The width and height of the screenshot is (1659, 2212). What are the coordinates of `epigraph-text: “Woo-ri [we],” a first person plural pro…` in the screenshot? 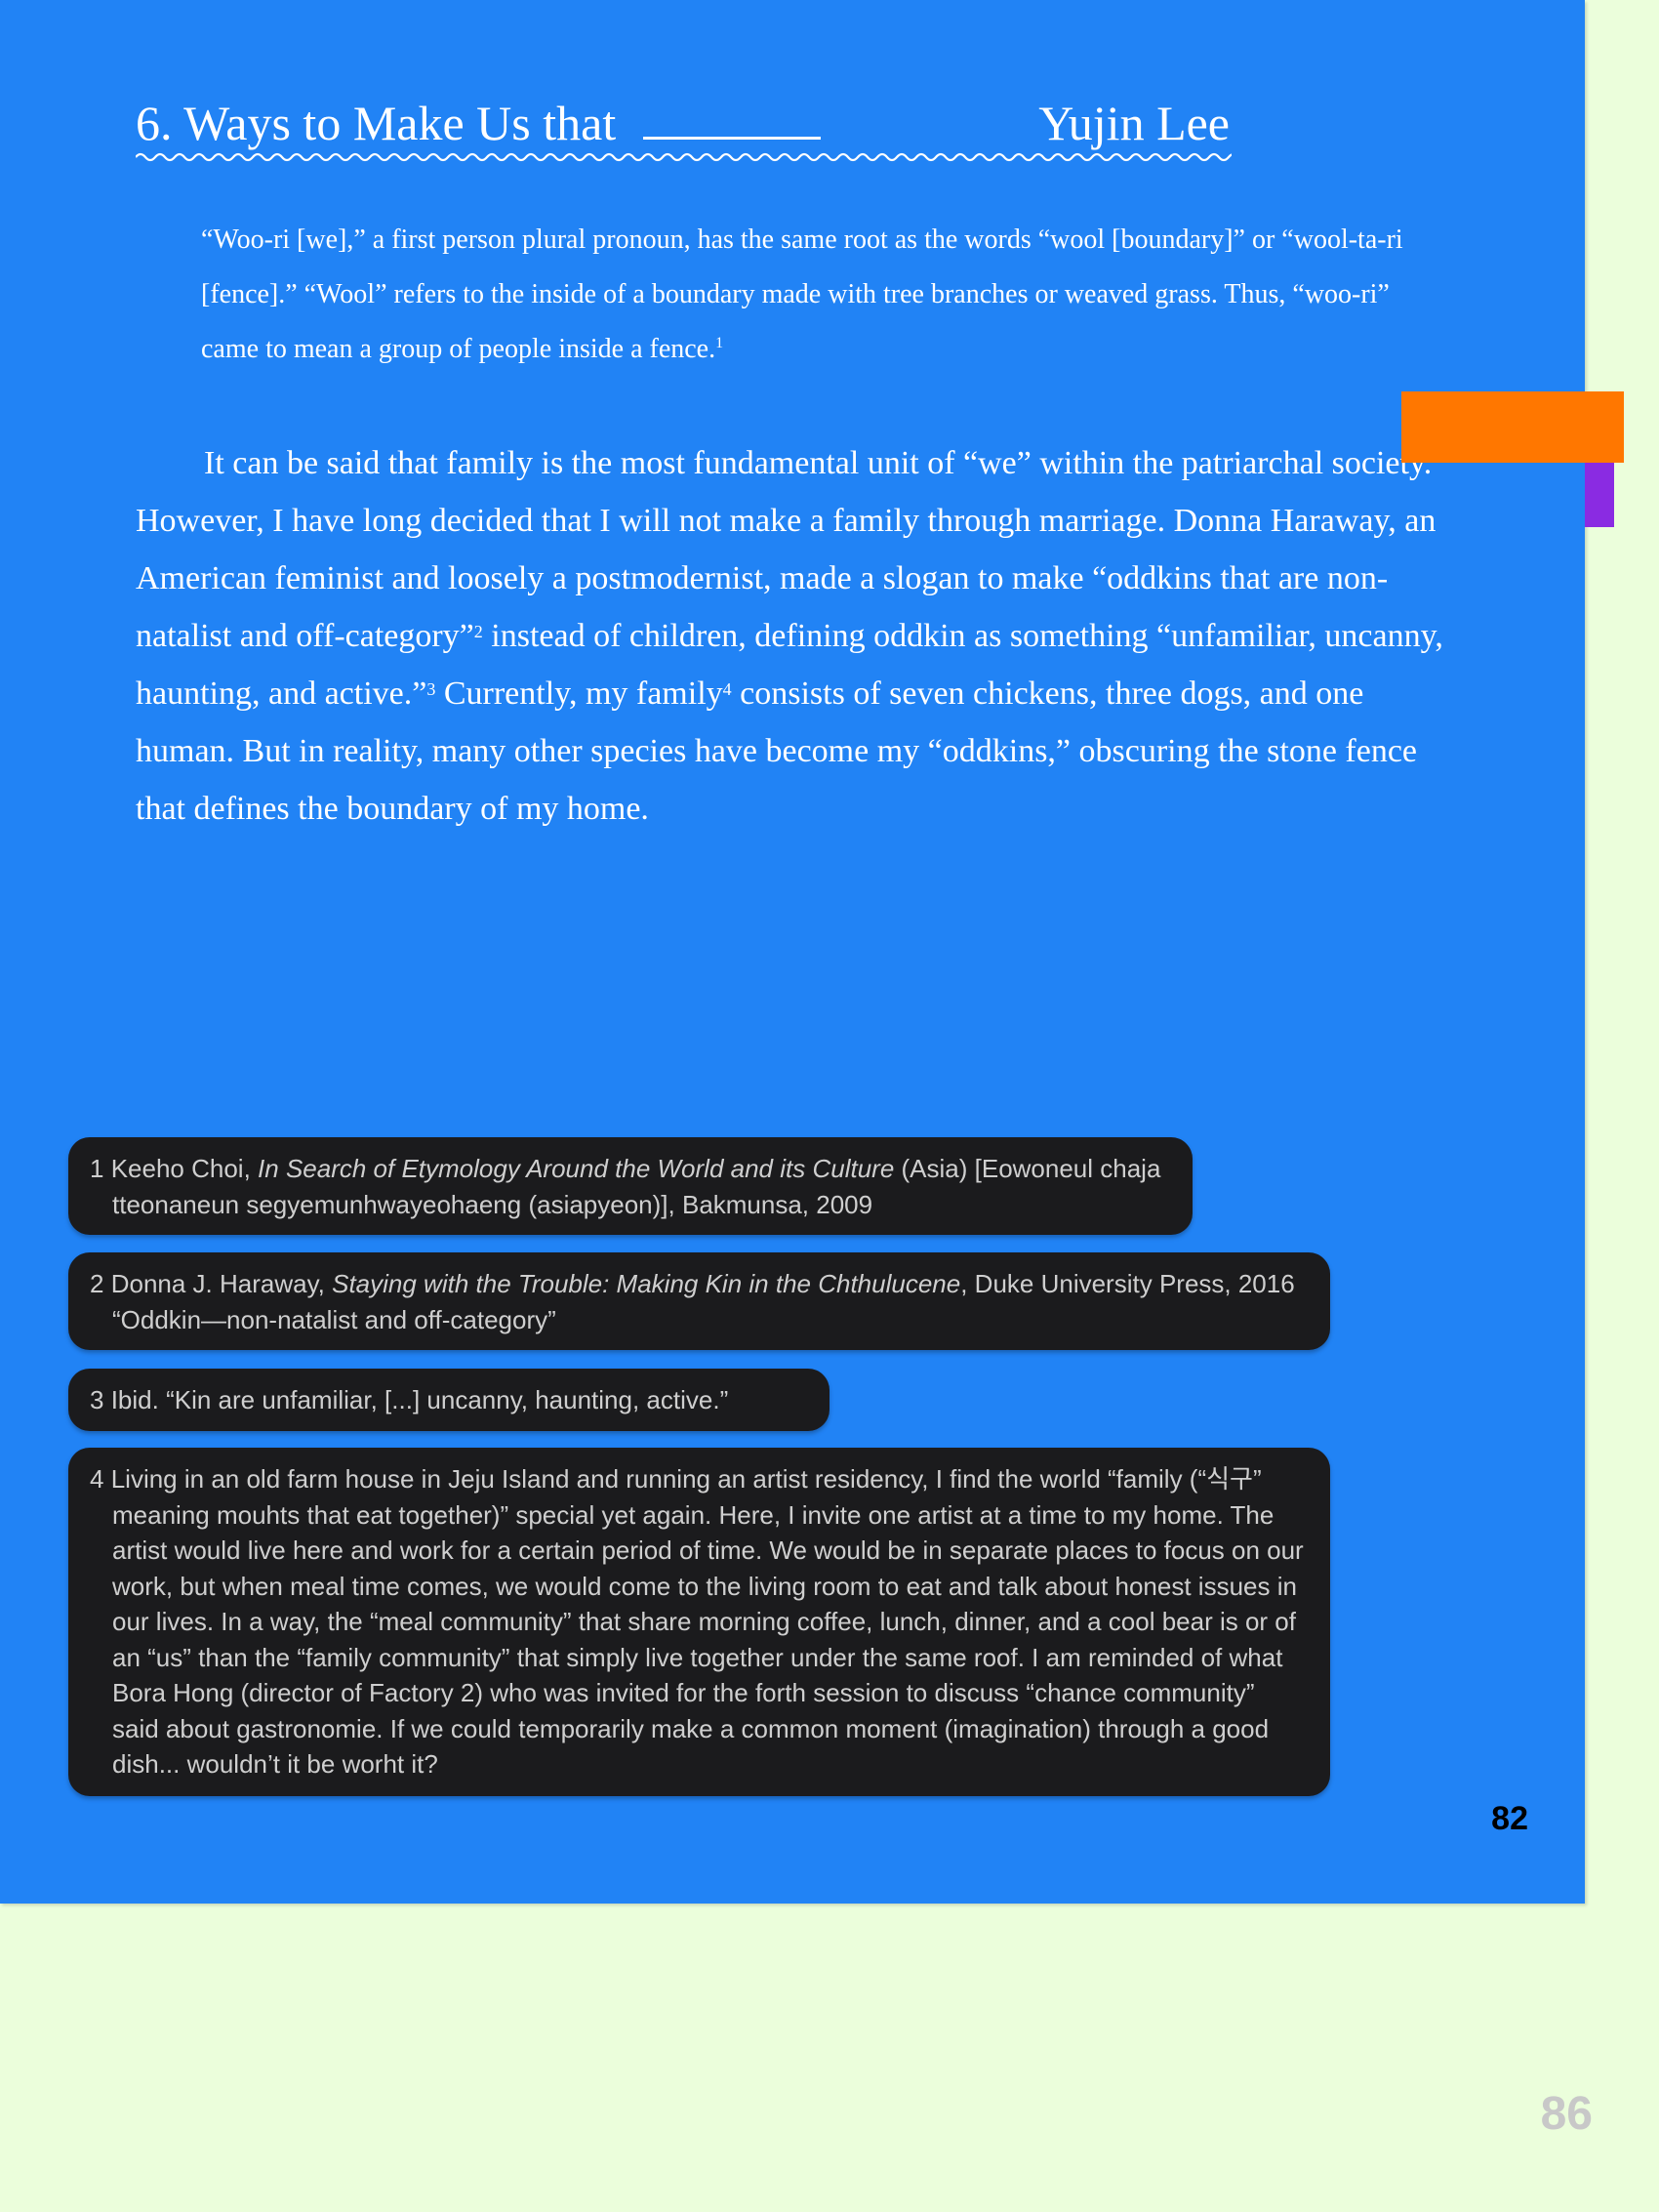 It's located at (802, 294).